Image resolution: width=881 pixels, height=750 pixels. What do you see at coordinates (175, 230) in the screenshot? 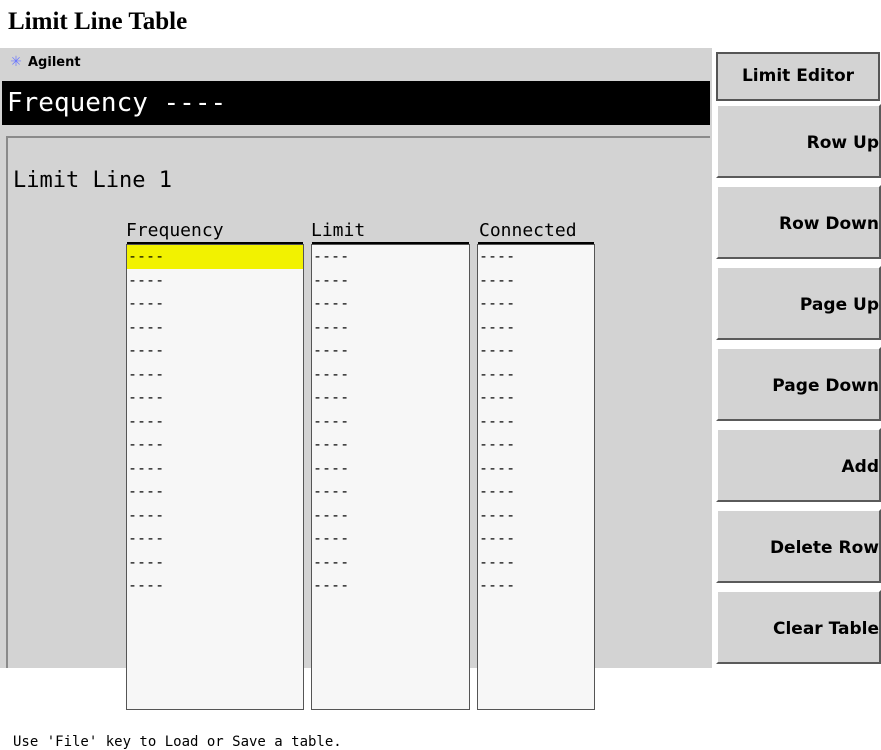
I see `frequency-column-header: Frequency` at bounding box center [175, 230].